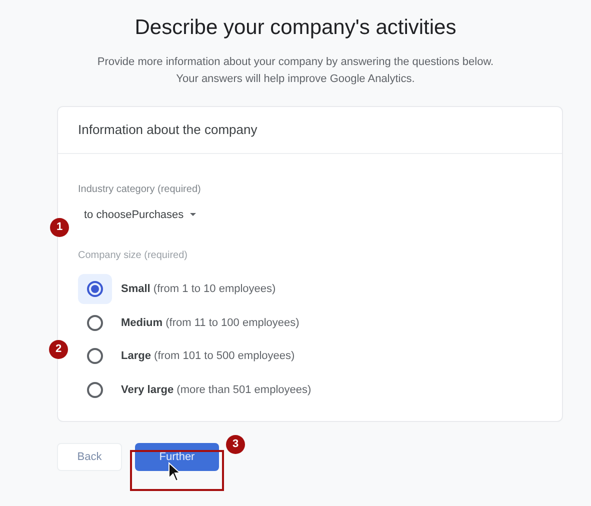 The height and width of the screenshot is (506, 591). What do you see at coordinates (58, 349) in the screenshot?
I see `step-marker: 2` at bounding box center [58, 349].